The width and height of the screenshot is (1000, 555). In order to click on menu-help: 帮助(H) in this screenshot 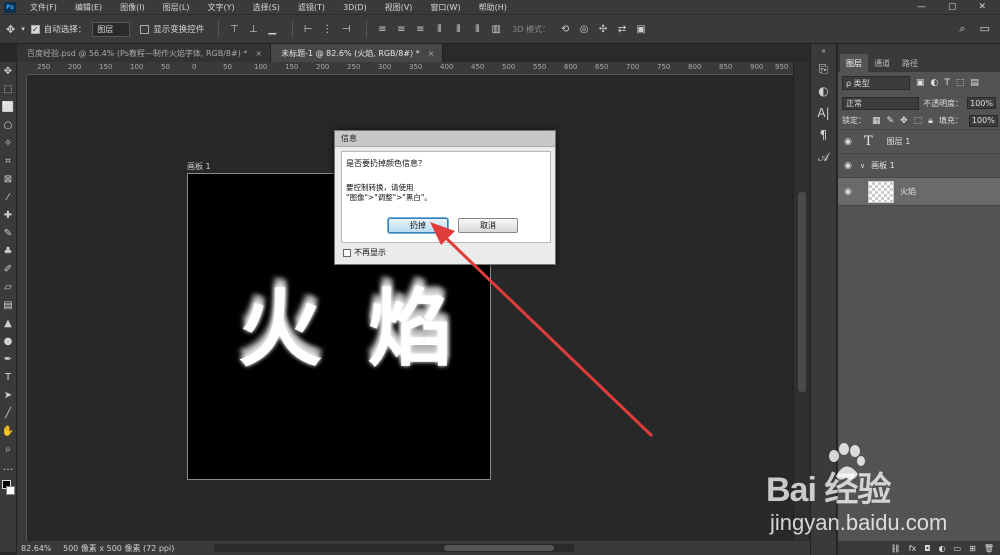, I will do `click(494, 7)`.